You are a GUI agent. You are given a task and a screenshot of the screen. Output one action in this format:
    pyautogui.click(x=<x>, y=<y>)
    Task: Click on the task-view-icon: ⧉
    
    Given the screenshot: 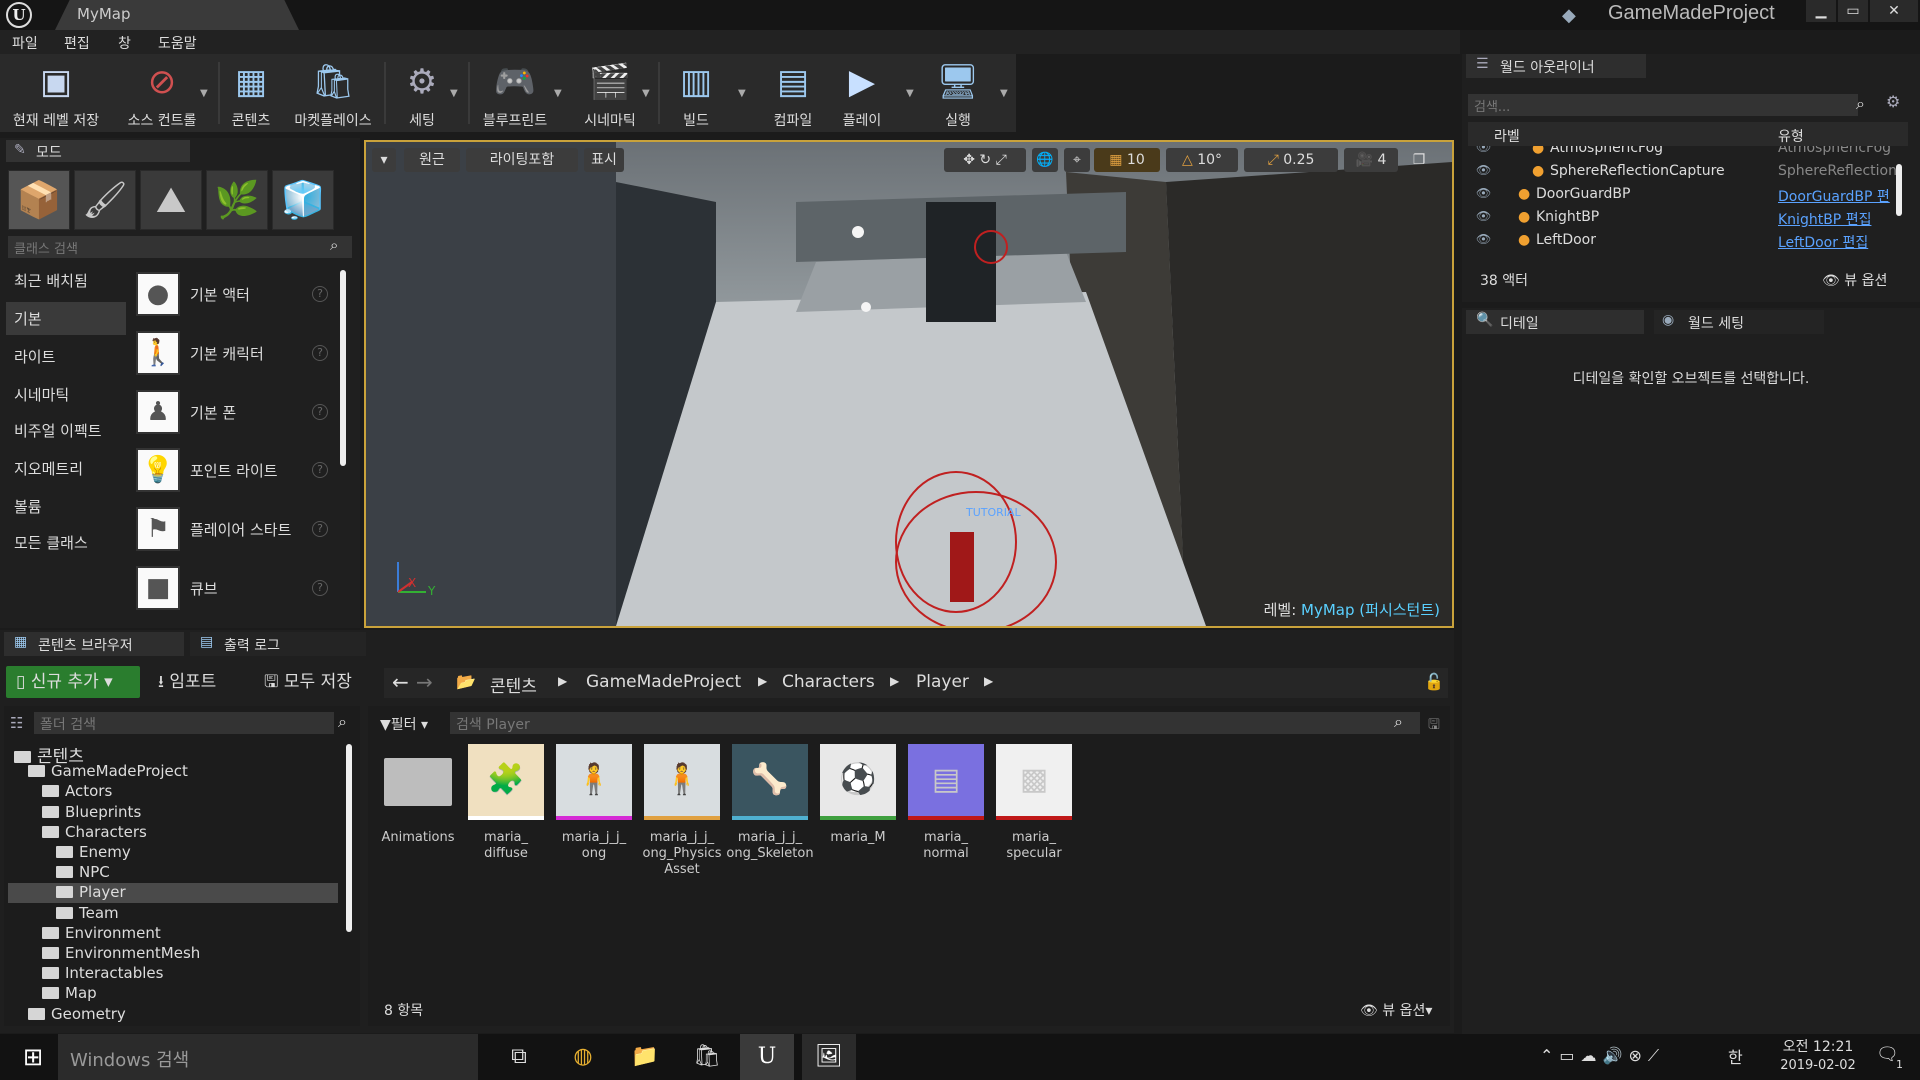 What is the action you would take?
    pyautogui.click(x=519, y=1057)
    